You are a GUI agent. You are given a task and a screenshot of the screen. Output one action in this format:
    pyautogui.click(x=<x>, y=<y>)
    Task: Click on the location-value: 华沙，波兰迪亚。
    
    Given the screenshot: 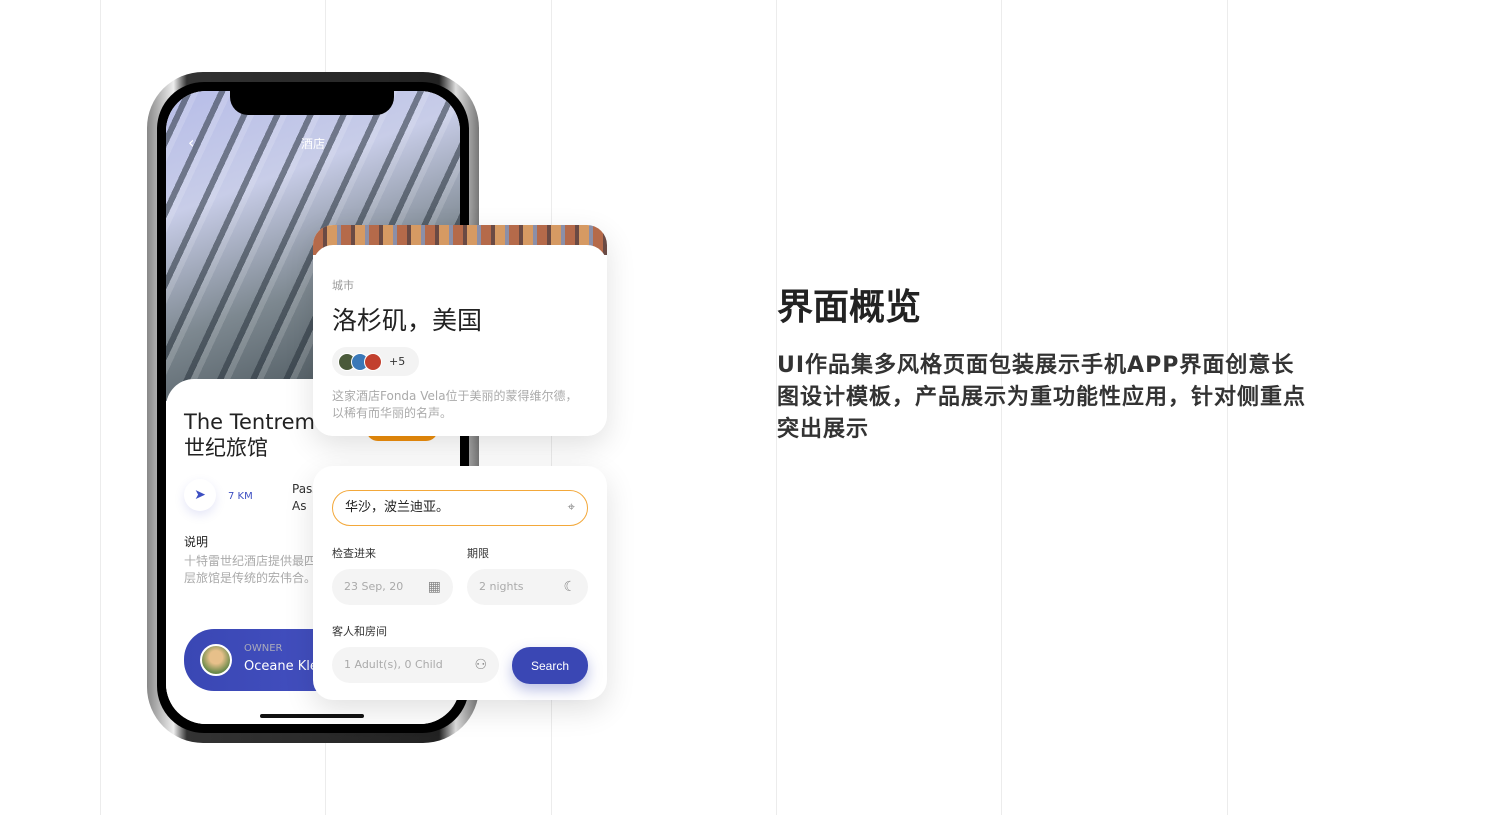 What is the action you would take?
    pyautogui.click(x=397, y=507)
    